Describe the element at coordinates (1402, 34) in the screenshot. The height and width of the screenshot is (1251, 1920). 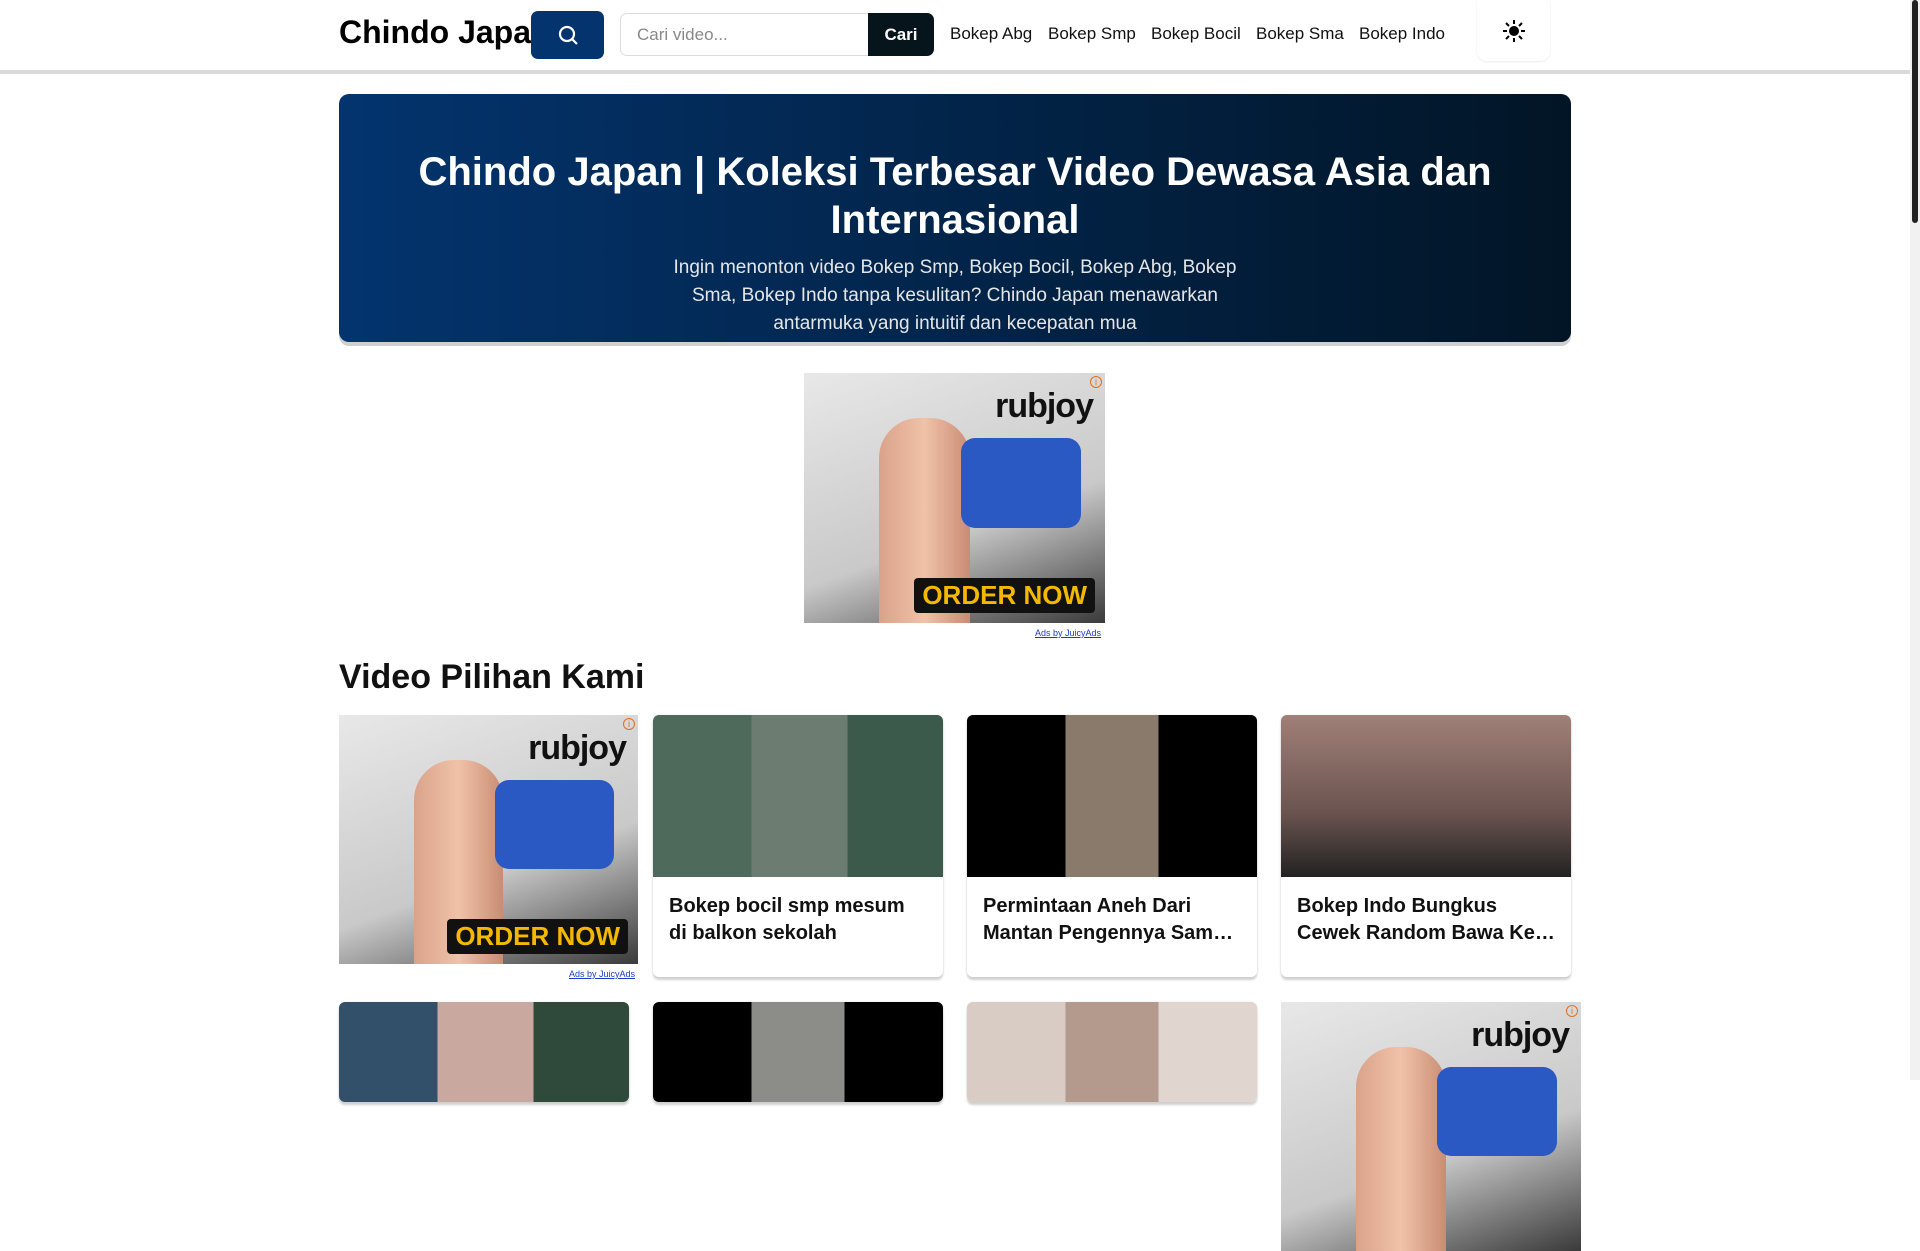
I see `nav-bokep-indo: Bokep Indo` at that location.